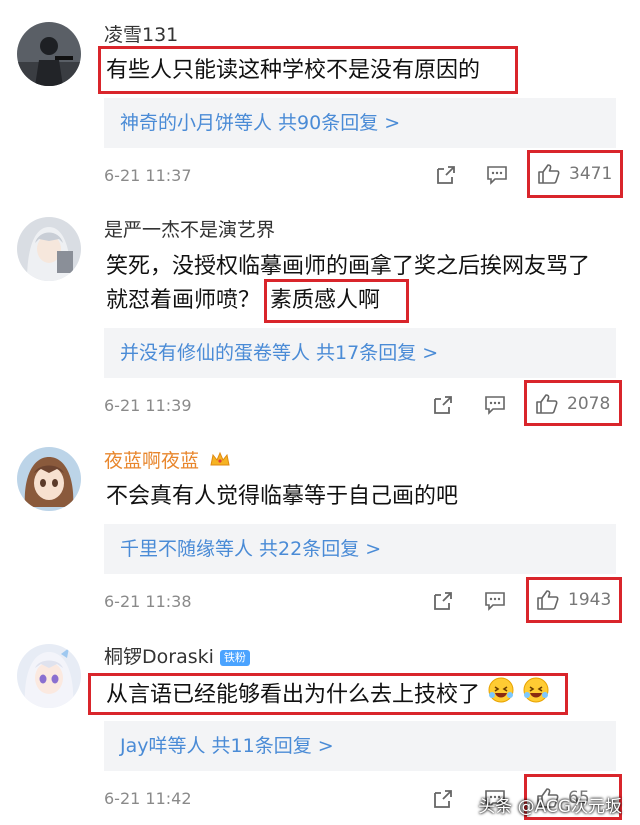 The width and height of the screenshot is (640, 825). I want to click on comment-text-part: 就怼着画师喷？, so click(183, 300).